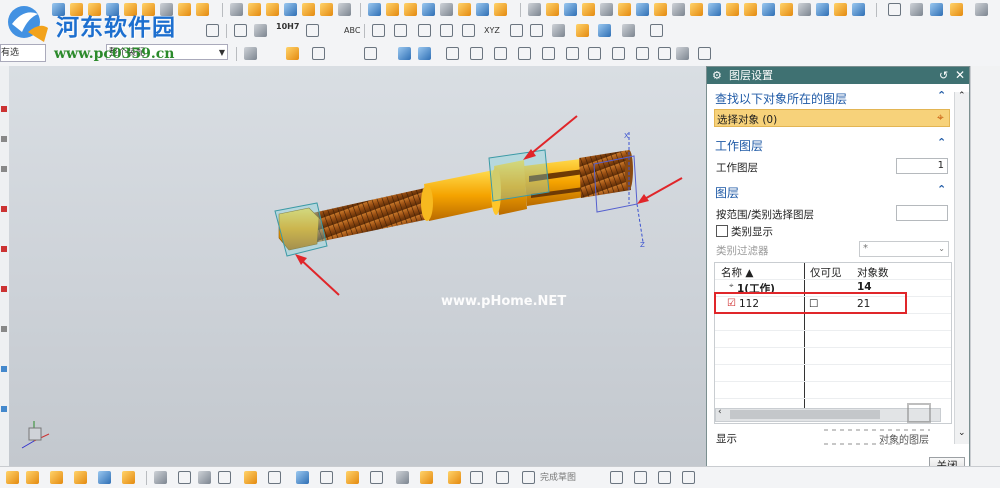  What do you see at coordinates (739, 145) in the screenshot?
I see `work-layer-section-heading: 工作图层` at bounding box center [739, 145].